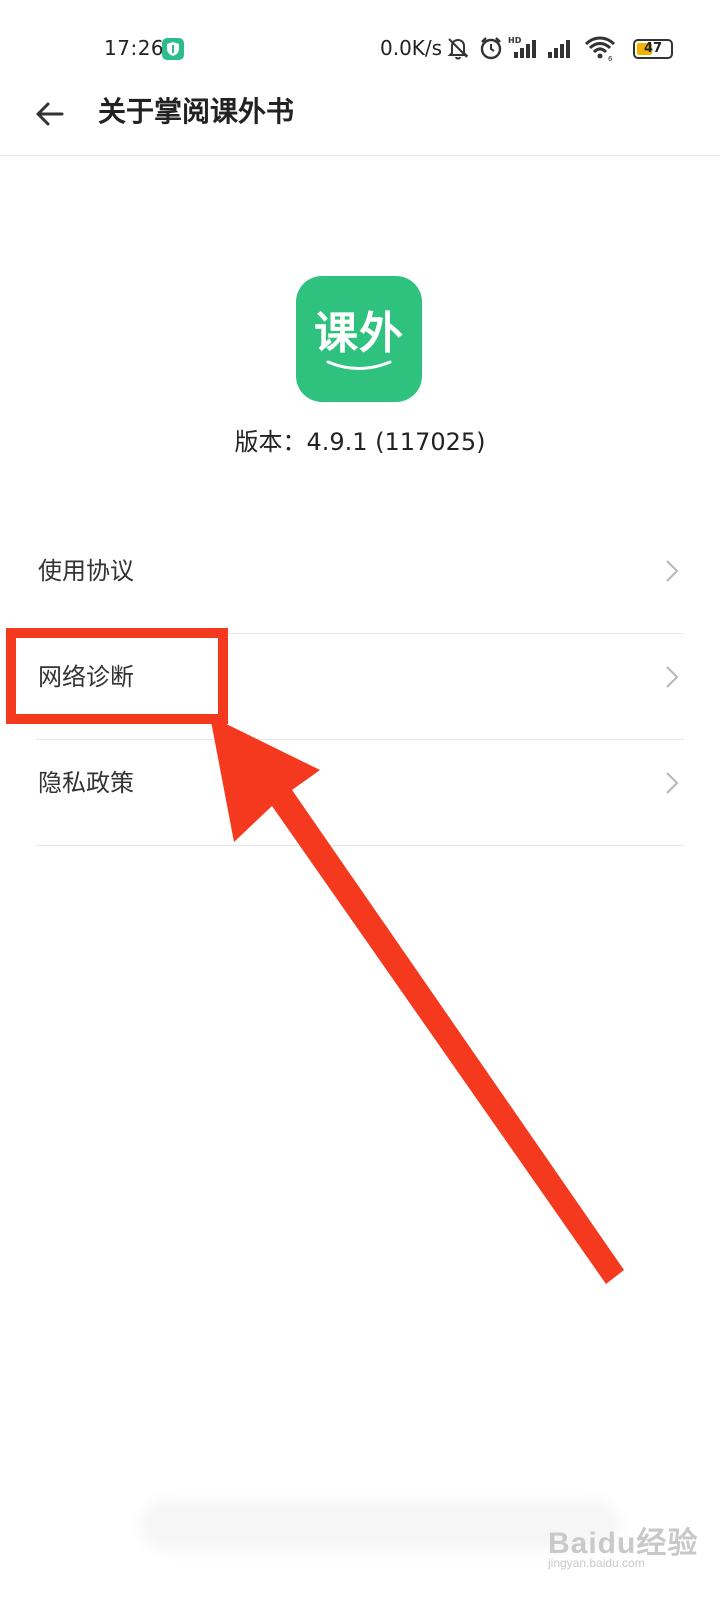 This screenshot has height=1600, width=720. Describe the element at coordinates (596, 1563) in the screenshot. I see `watermark-site: jingyan.baidu.com` at that location.